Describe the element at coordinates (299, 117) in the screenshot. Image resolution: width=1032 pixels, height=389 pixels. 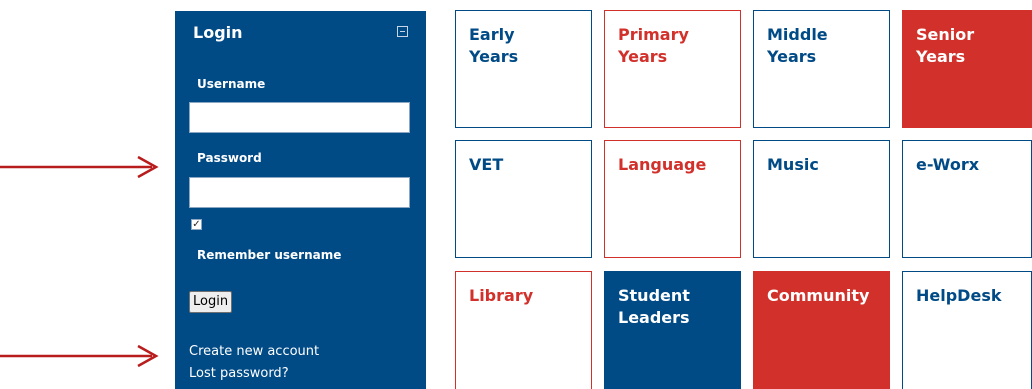
I see `username-input` at that location.